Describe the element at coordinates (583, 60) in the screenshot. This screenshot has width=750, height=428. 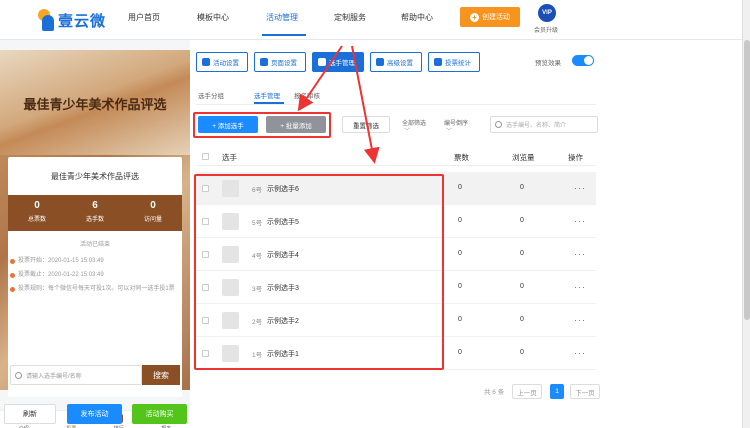
I see `preview-toggle` at that location.